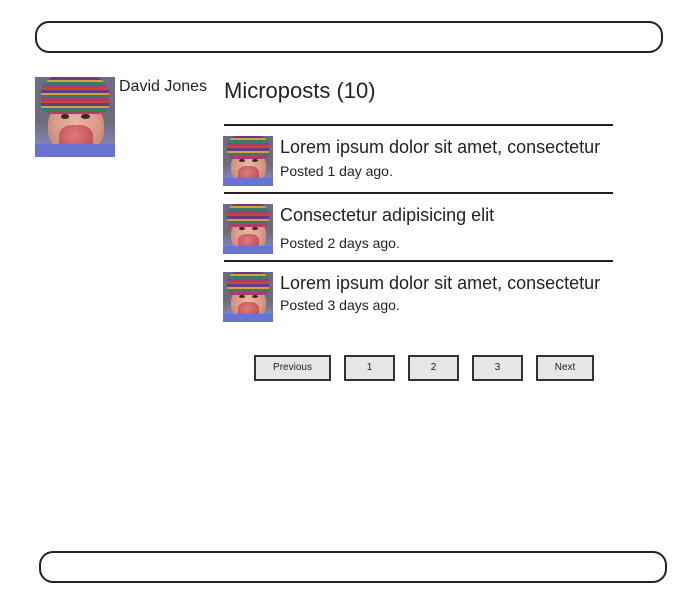 This screenshot has width=700, height=600. Describe the element at coordinates (387, 215) in the screenshot. I see `micropost-content: Consectetur adipisicing elit` at that location.